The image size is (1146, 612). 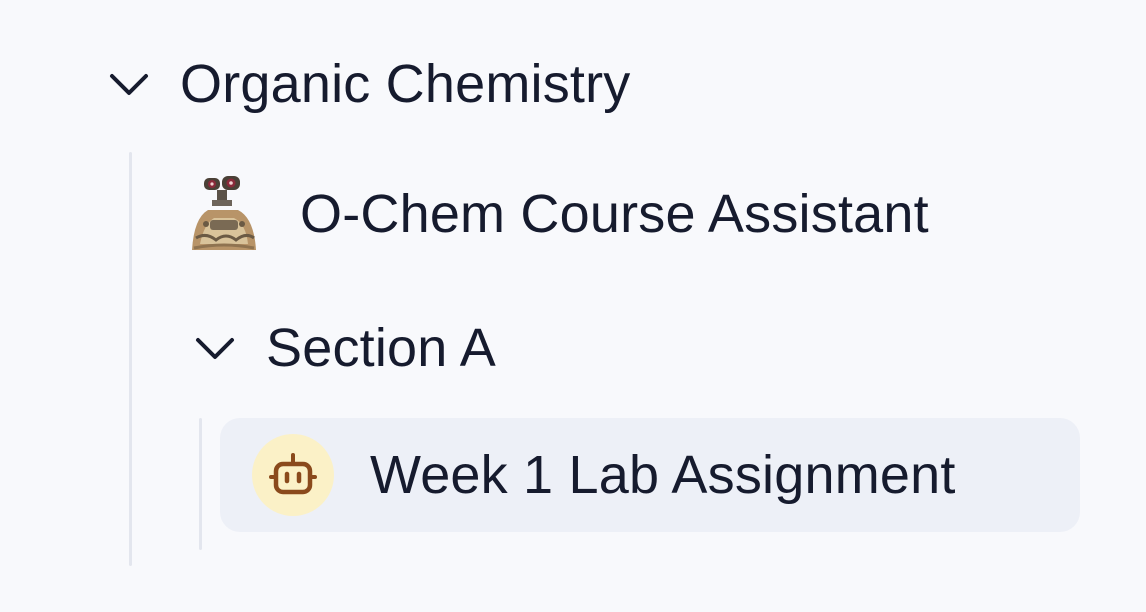 I want to click on tree-item-section-a: Section A, so click(x=344, y=348).